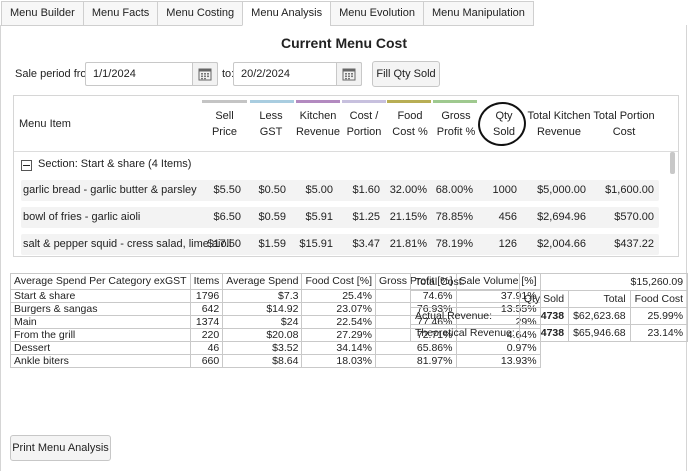 The width and height of the screenshot is (688, 471). What do you see at coordinates (227, 190) in the screenshot?
I see `cell-sell-price: $5.50` at bounding box center [227, 190].